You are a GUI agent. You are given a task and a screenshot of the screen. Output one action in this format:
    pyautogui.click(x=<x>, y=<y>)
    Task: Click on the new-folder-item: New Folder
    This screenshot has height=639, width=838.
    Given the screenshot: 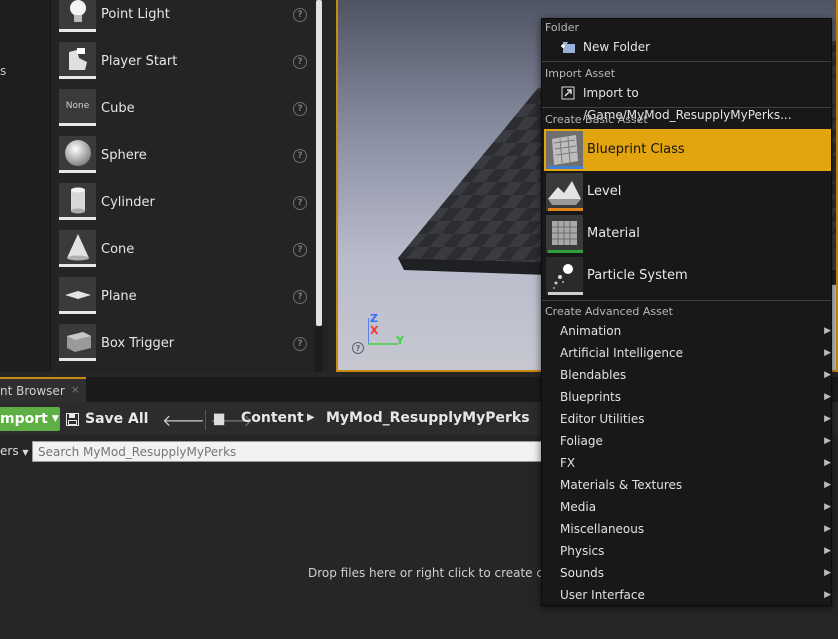 What is the action you would take?
    pyautogui.click(x=686, y=47)
    